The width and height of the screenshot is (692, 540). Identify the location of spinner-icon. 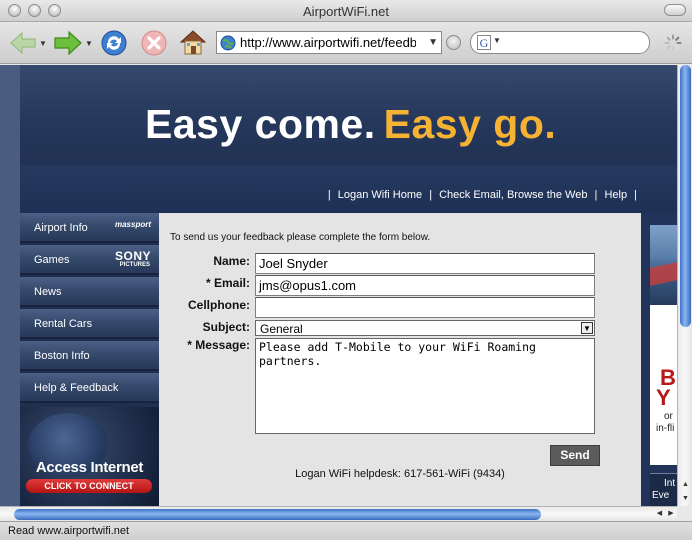
(673, 43).